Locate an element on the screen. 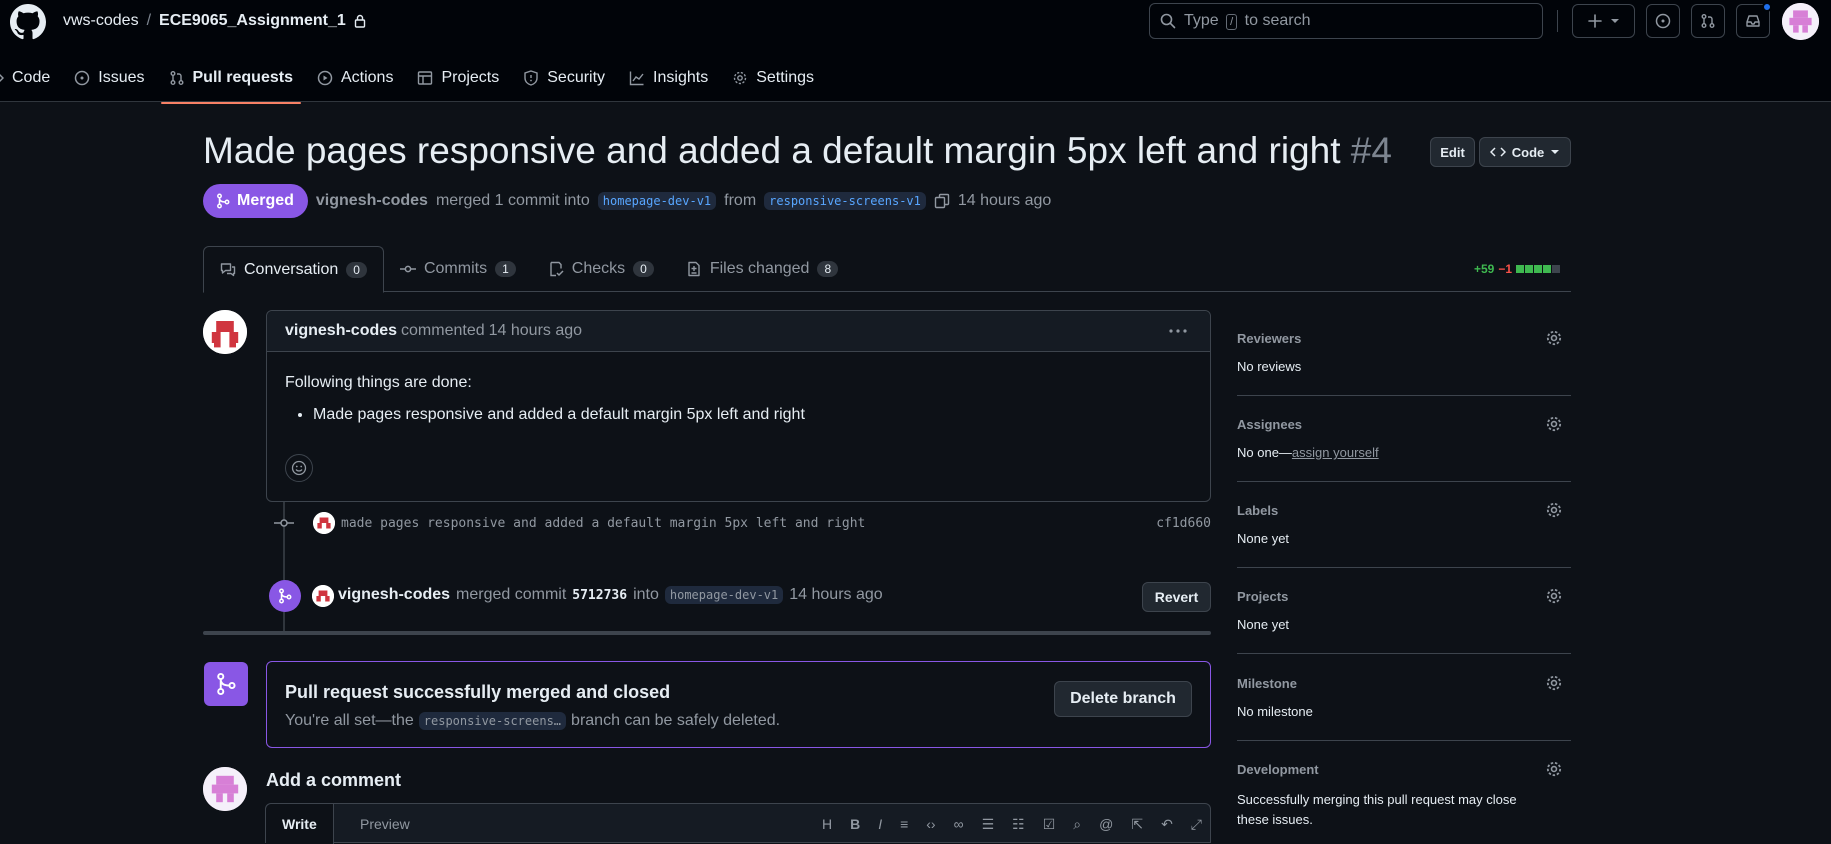  tab-commits-count: 1 is located at coordinates (505, 269).